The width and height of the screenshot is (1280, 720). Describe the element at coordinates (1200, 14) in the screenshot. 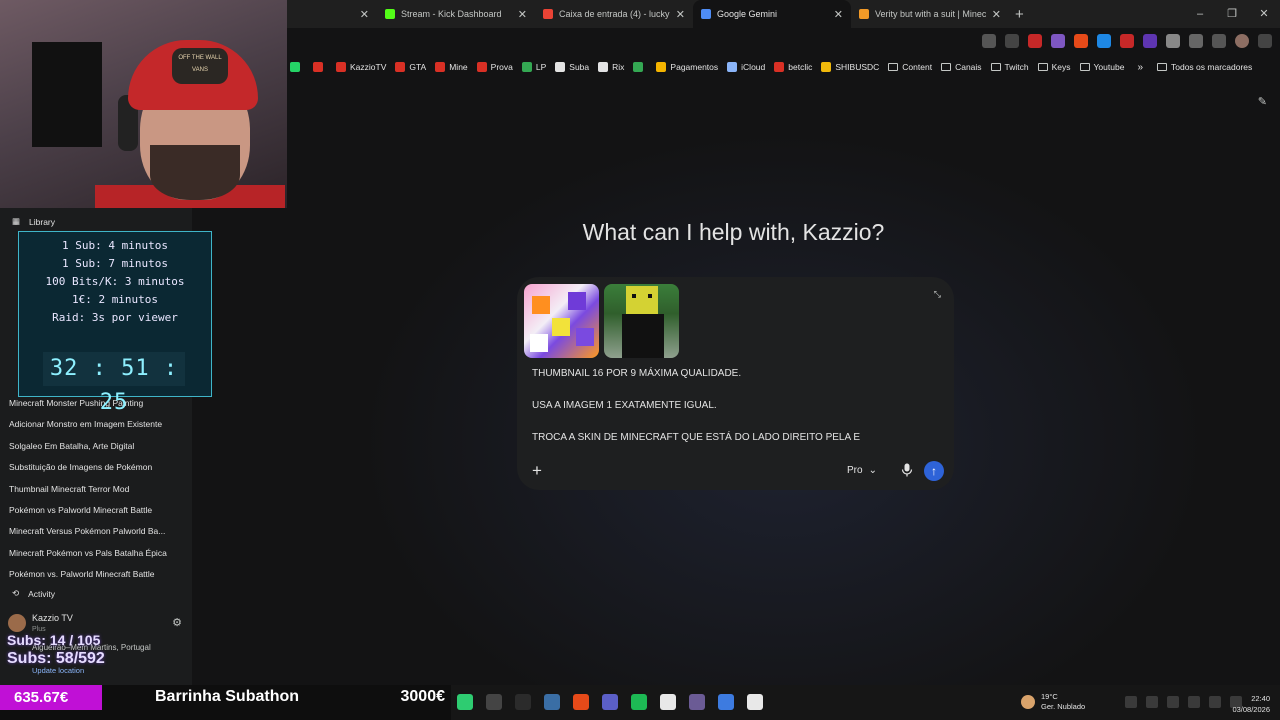

I see `minimize-icon: –` at that location.